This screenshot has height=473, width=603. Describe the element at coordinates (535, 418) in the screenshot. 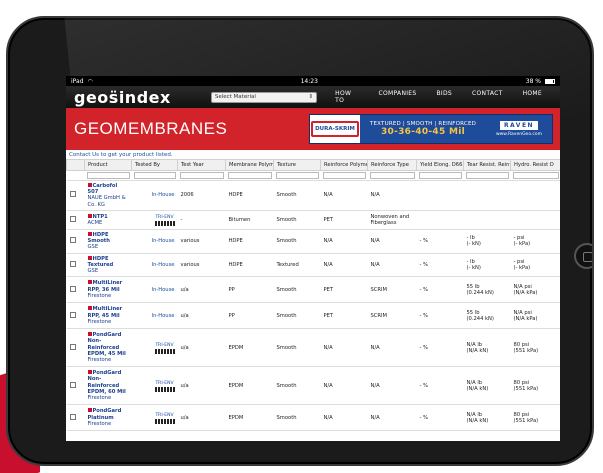

I see `table-cell: 80 psi (551 kPa)` at that location.